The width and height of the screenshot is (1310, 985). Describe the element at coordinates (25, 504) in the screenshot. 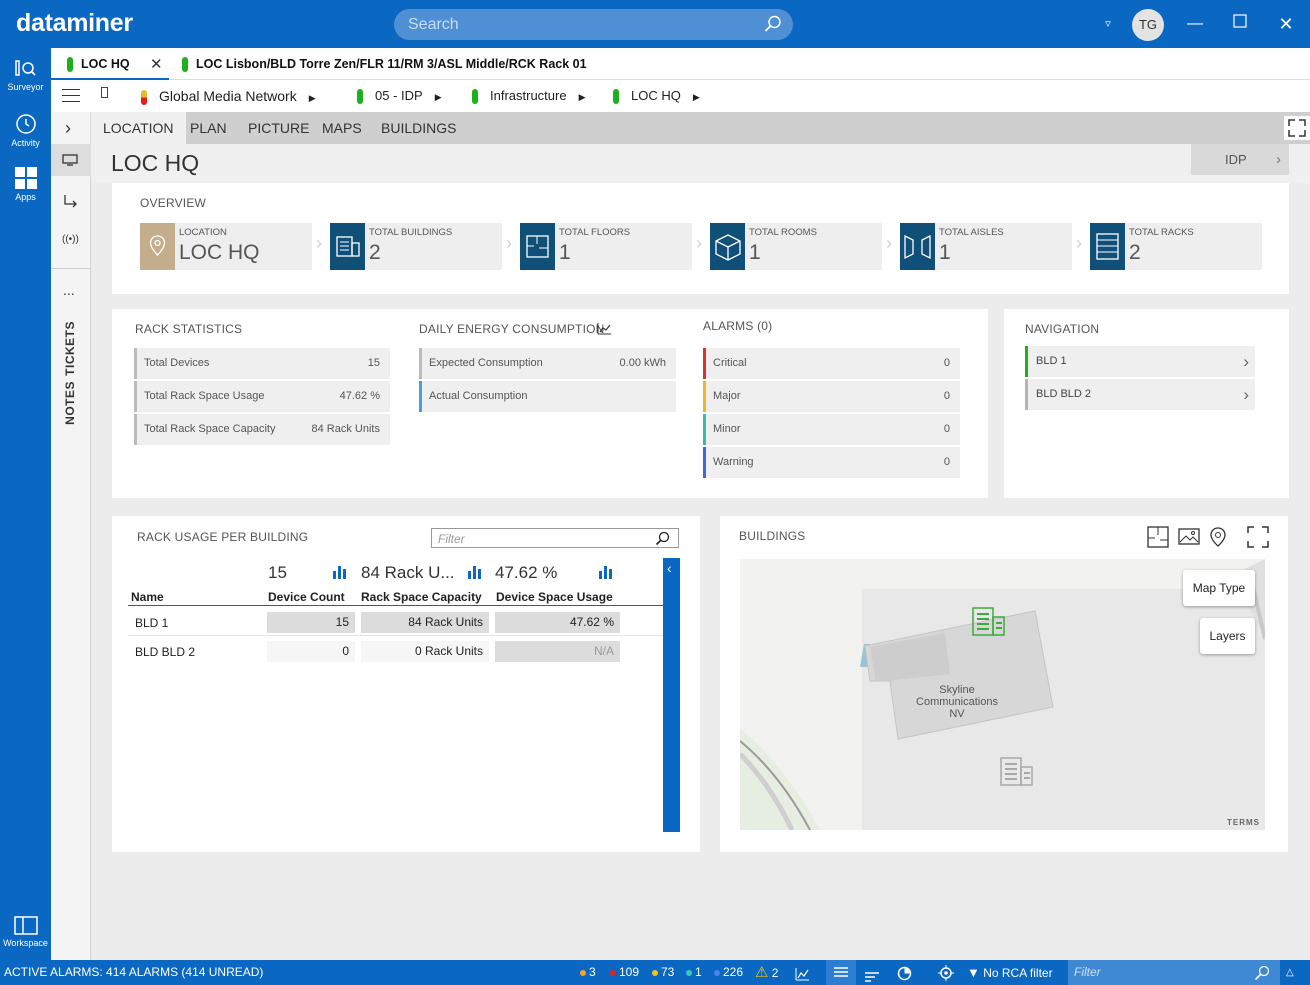

I see `app-sidebar: Surveyor Activity Apps Workspace` at that location.